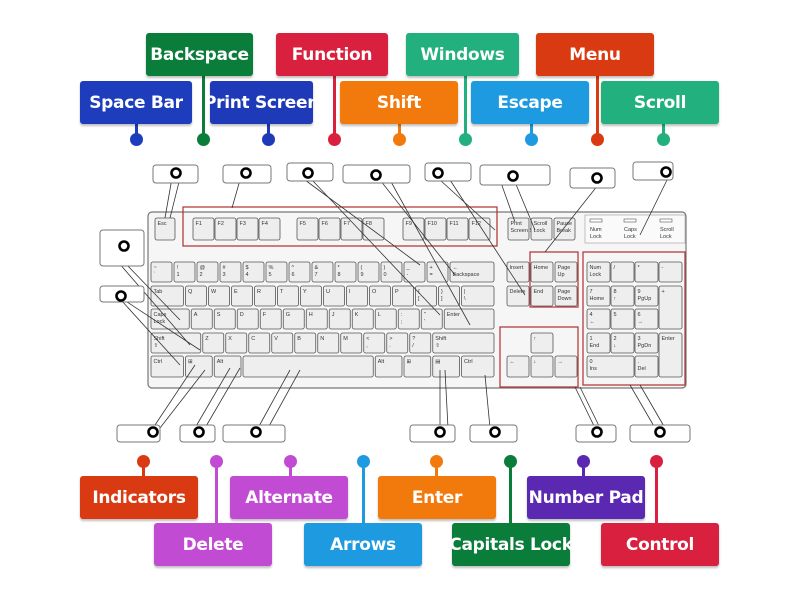 This screenshot has width=800, height=600. Describe the element at coordinates (564, 231) in the screenshot. I see `key-label: Break` at that location.